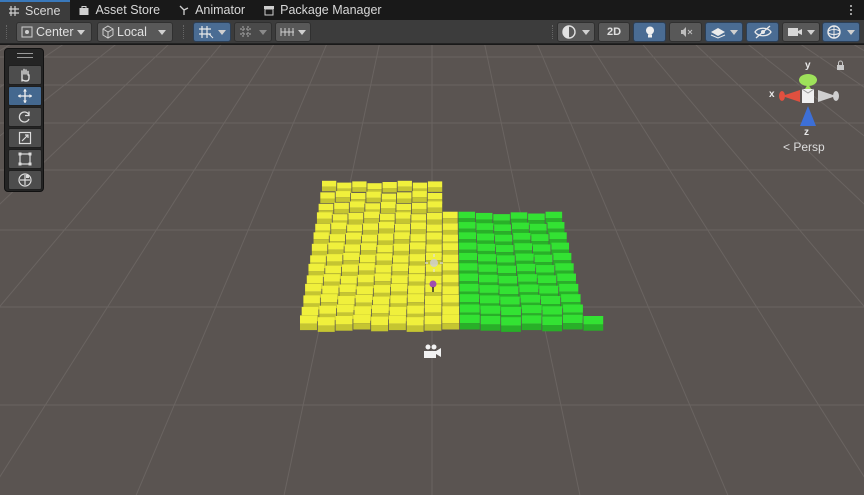 Image resolution: width=864 pixels, height=495 pixels. What do you see at coordinates (25, 117) in the screenshot?
I see `rotate-tool-button` at bounding box center [25, 117].